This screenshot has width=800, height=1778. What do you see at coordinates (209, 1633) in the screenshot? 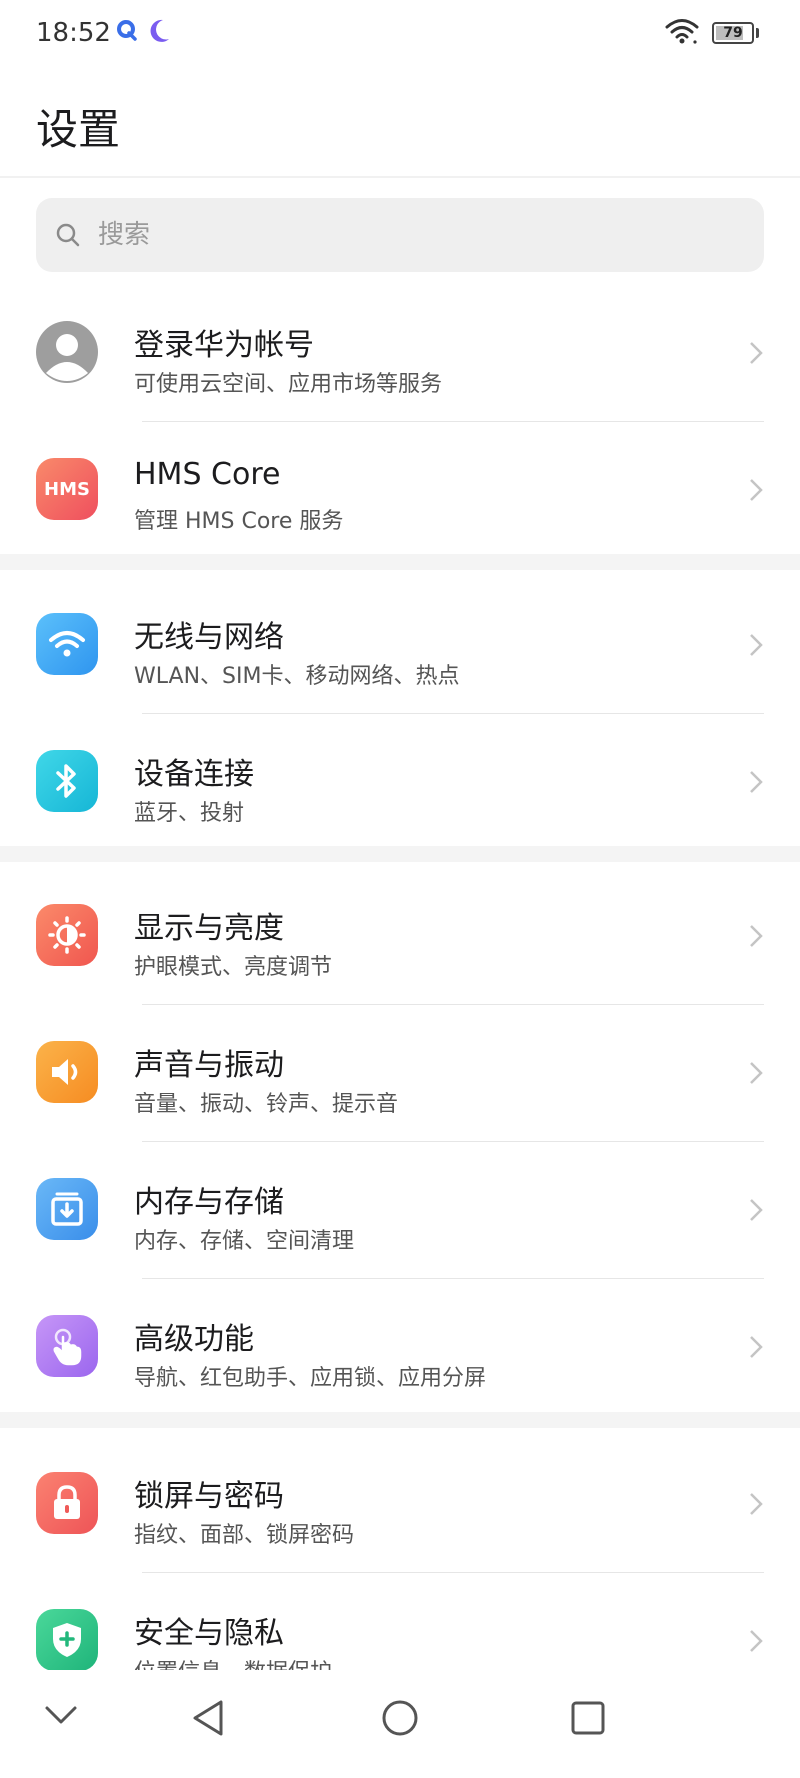
I see `item-title: 安全与隐私` at bounding box center [209, 1633].